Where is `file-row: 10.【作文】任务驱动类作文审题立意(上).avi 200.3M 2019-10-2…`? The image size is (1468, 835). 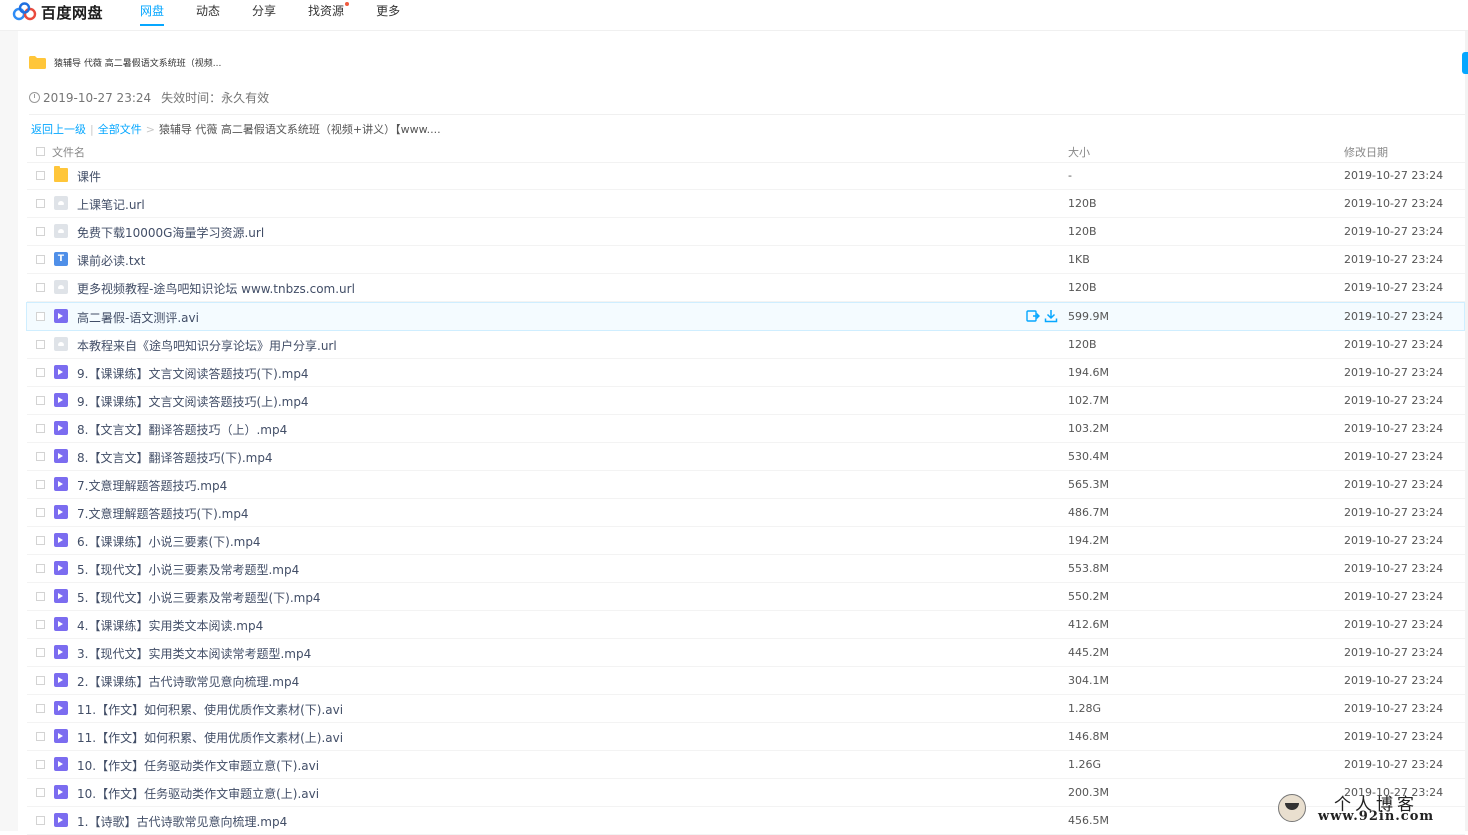
file-row: 10.【作文】任务驱动类作文审题立意(上).avi 200.3M 2019-10-2… is located at coordinates (746, 793).